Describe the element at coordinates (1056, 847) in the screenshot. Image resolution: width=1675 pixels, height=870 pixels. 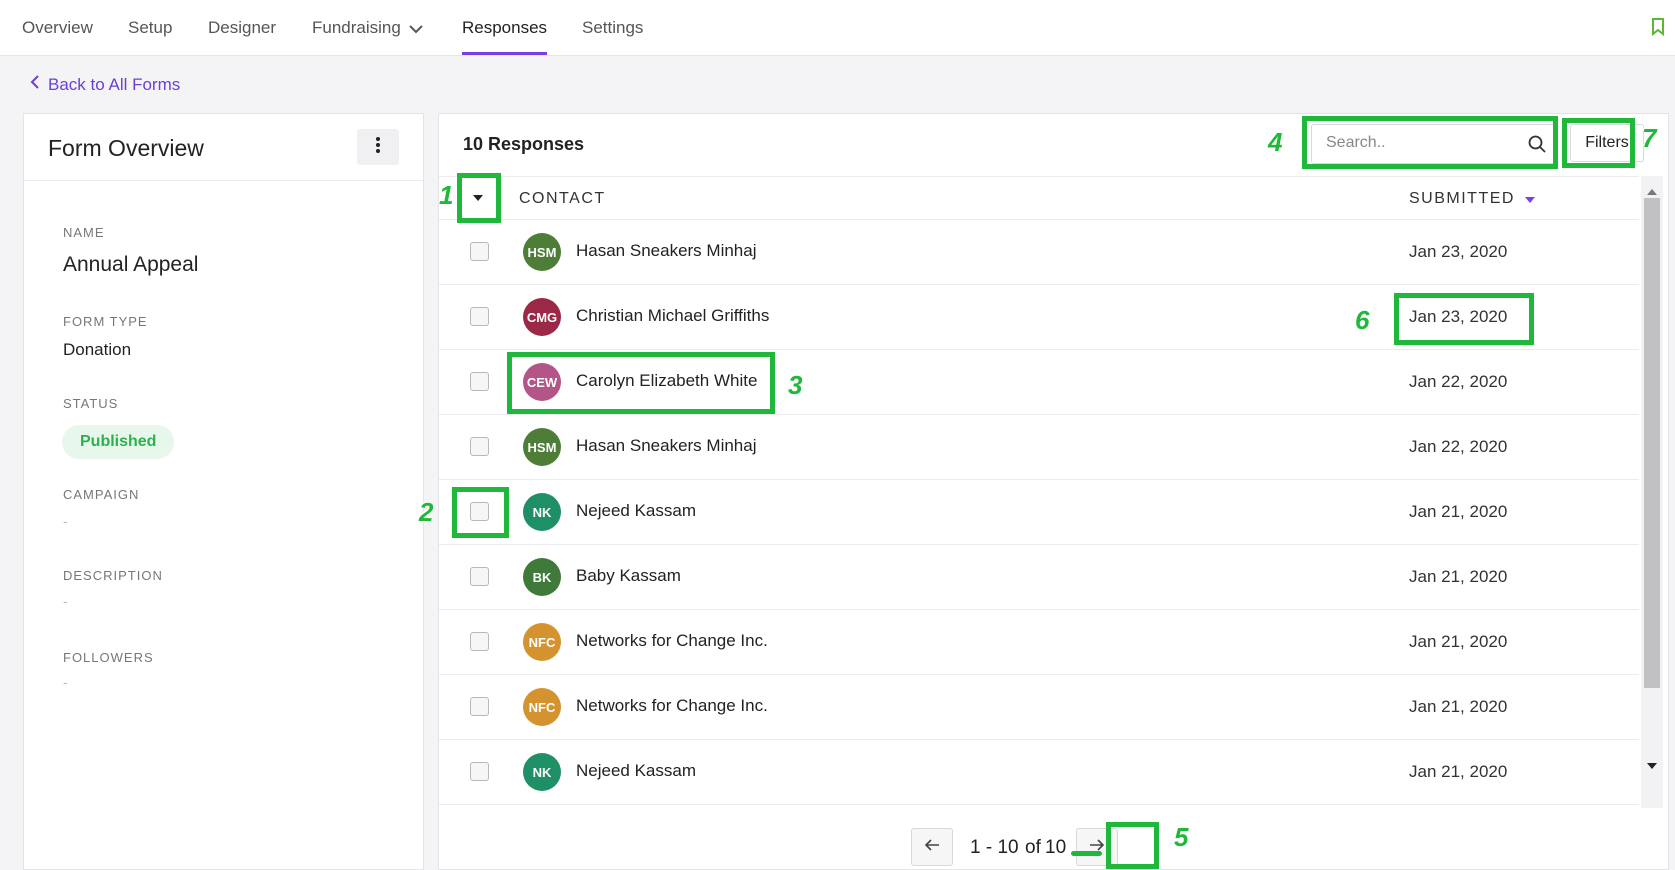
I see `page-total: 10` at that location.